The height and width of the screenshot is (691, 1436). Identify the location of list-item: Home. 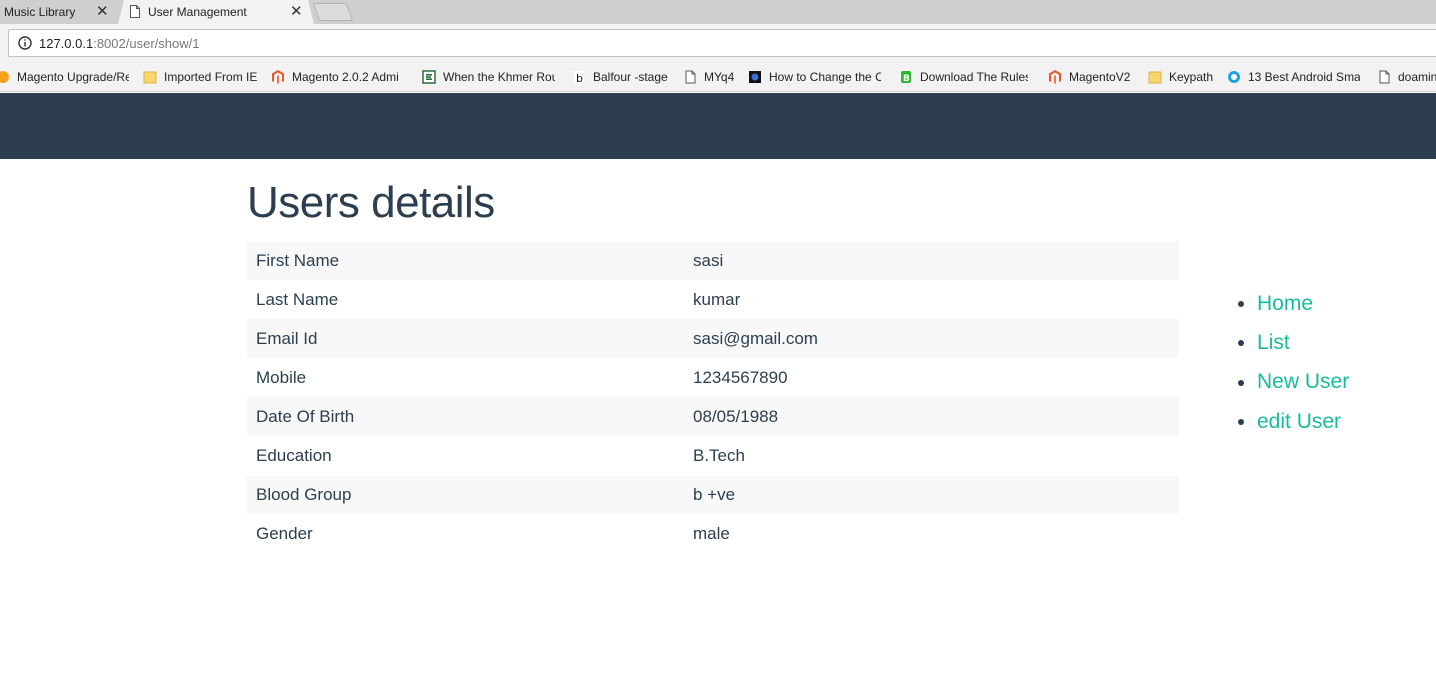
(1293, 303).